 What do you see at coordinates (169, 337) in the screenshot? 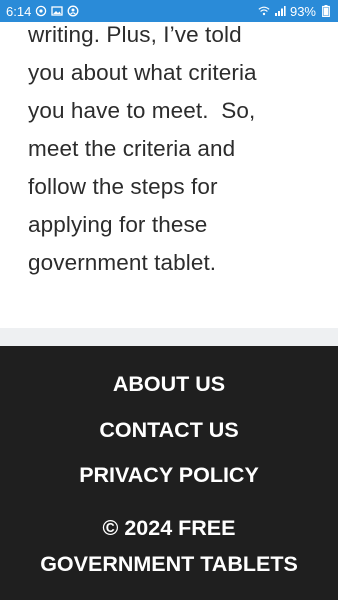
I see `section-divider` at bounding box center [169, 337].